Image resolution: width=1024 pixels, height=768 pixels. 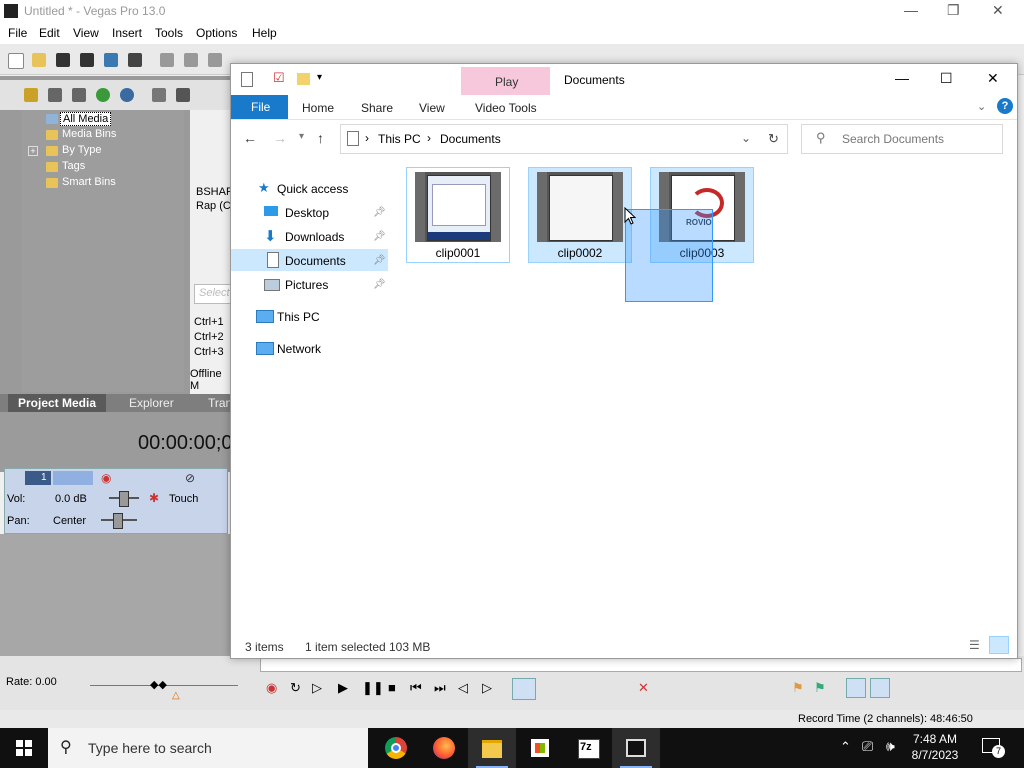 What do you see at coordinates (183, 95) in the screenshot?
I see `media-properties-icon` at bounding box center [183, 95].